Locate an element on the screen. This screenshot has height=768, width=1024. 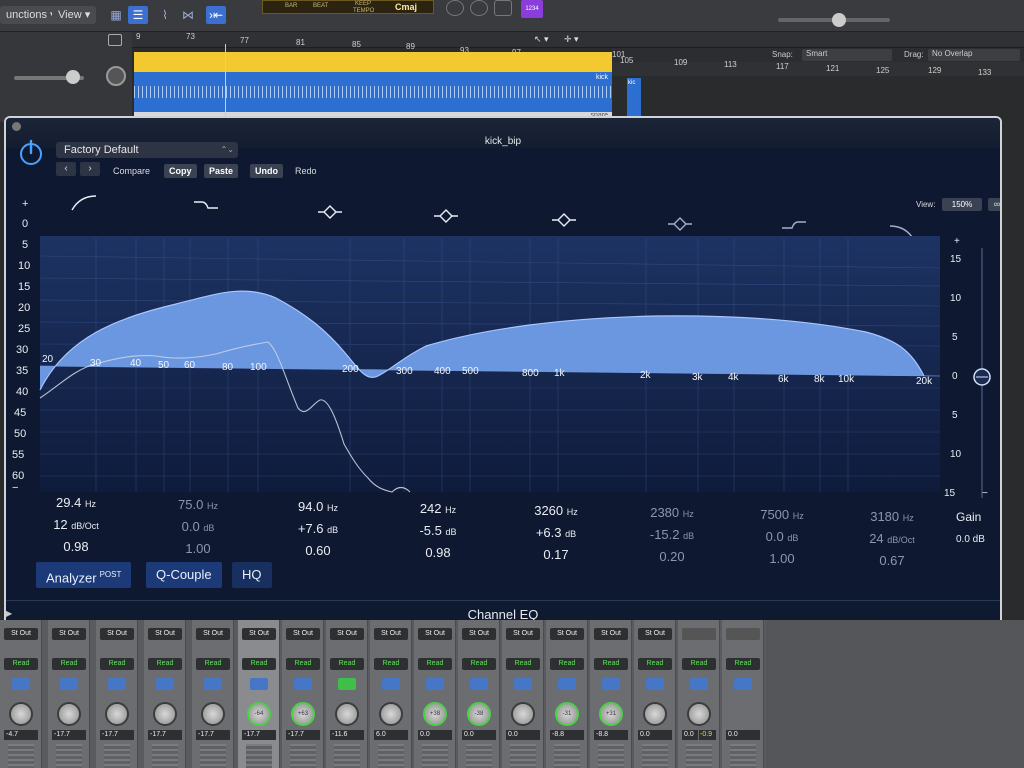
catch-playhead-icon: ›⇤ is located at coordinates (216, 15).